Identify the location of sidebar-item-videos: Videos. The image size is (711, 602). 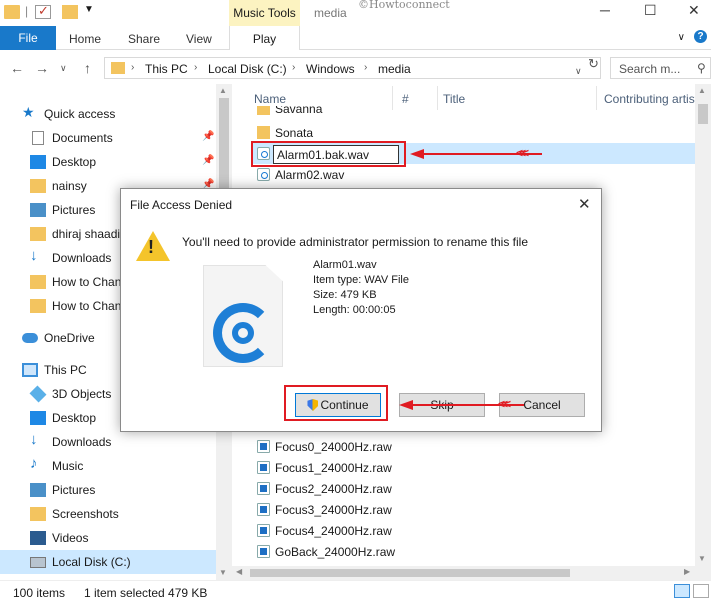
(108, 538).